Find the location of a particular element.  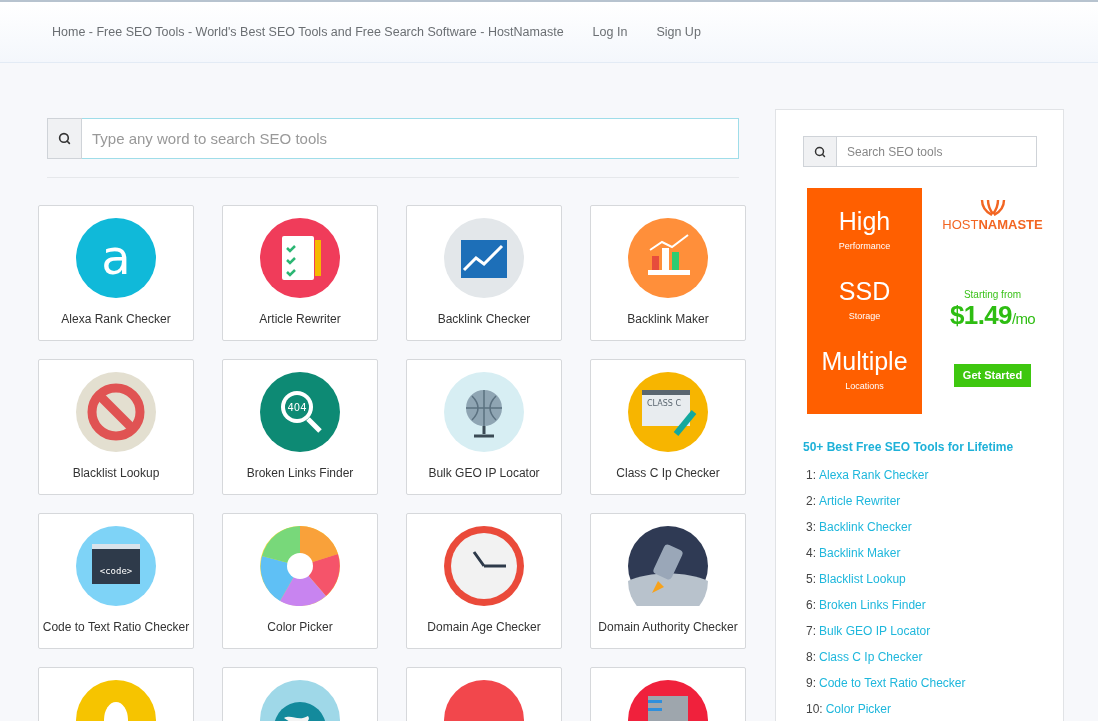

globe-icon is located at coordinates (484, 412).